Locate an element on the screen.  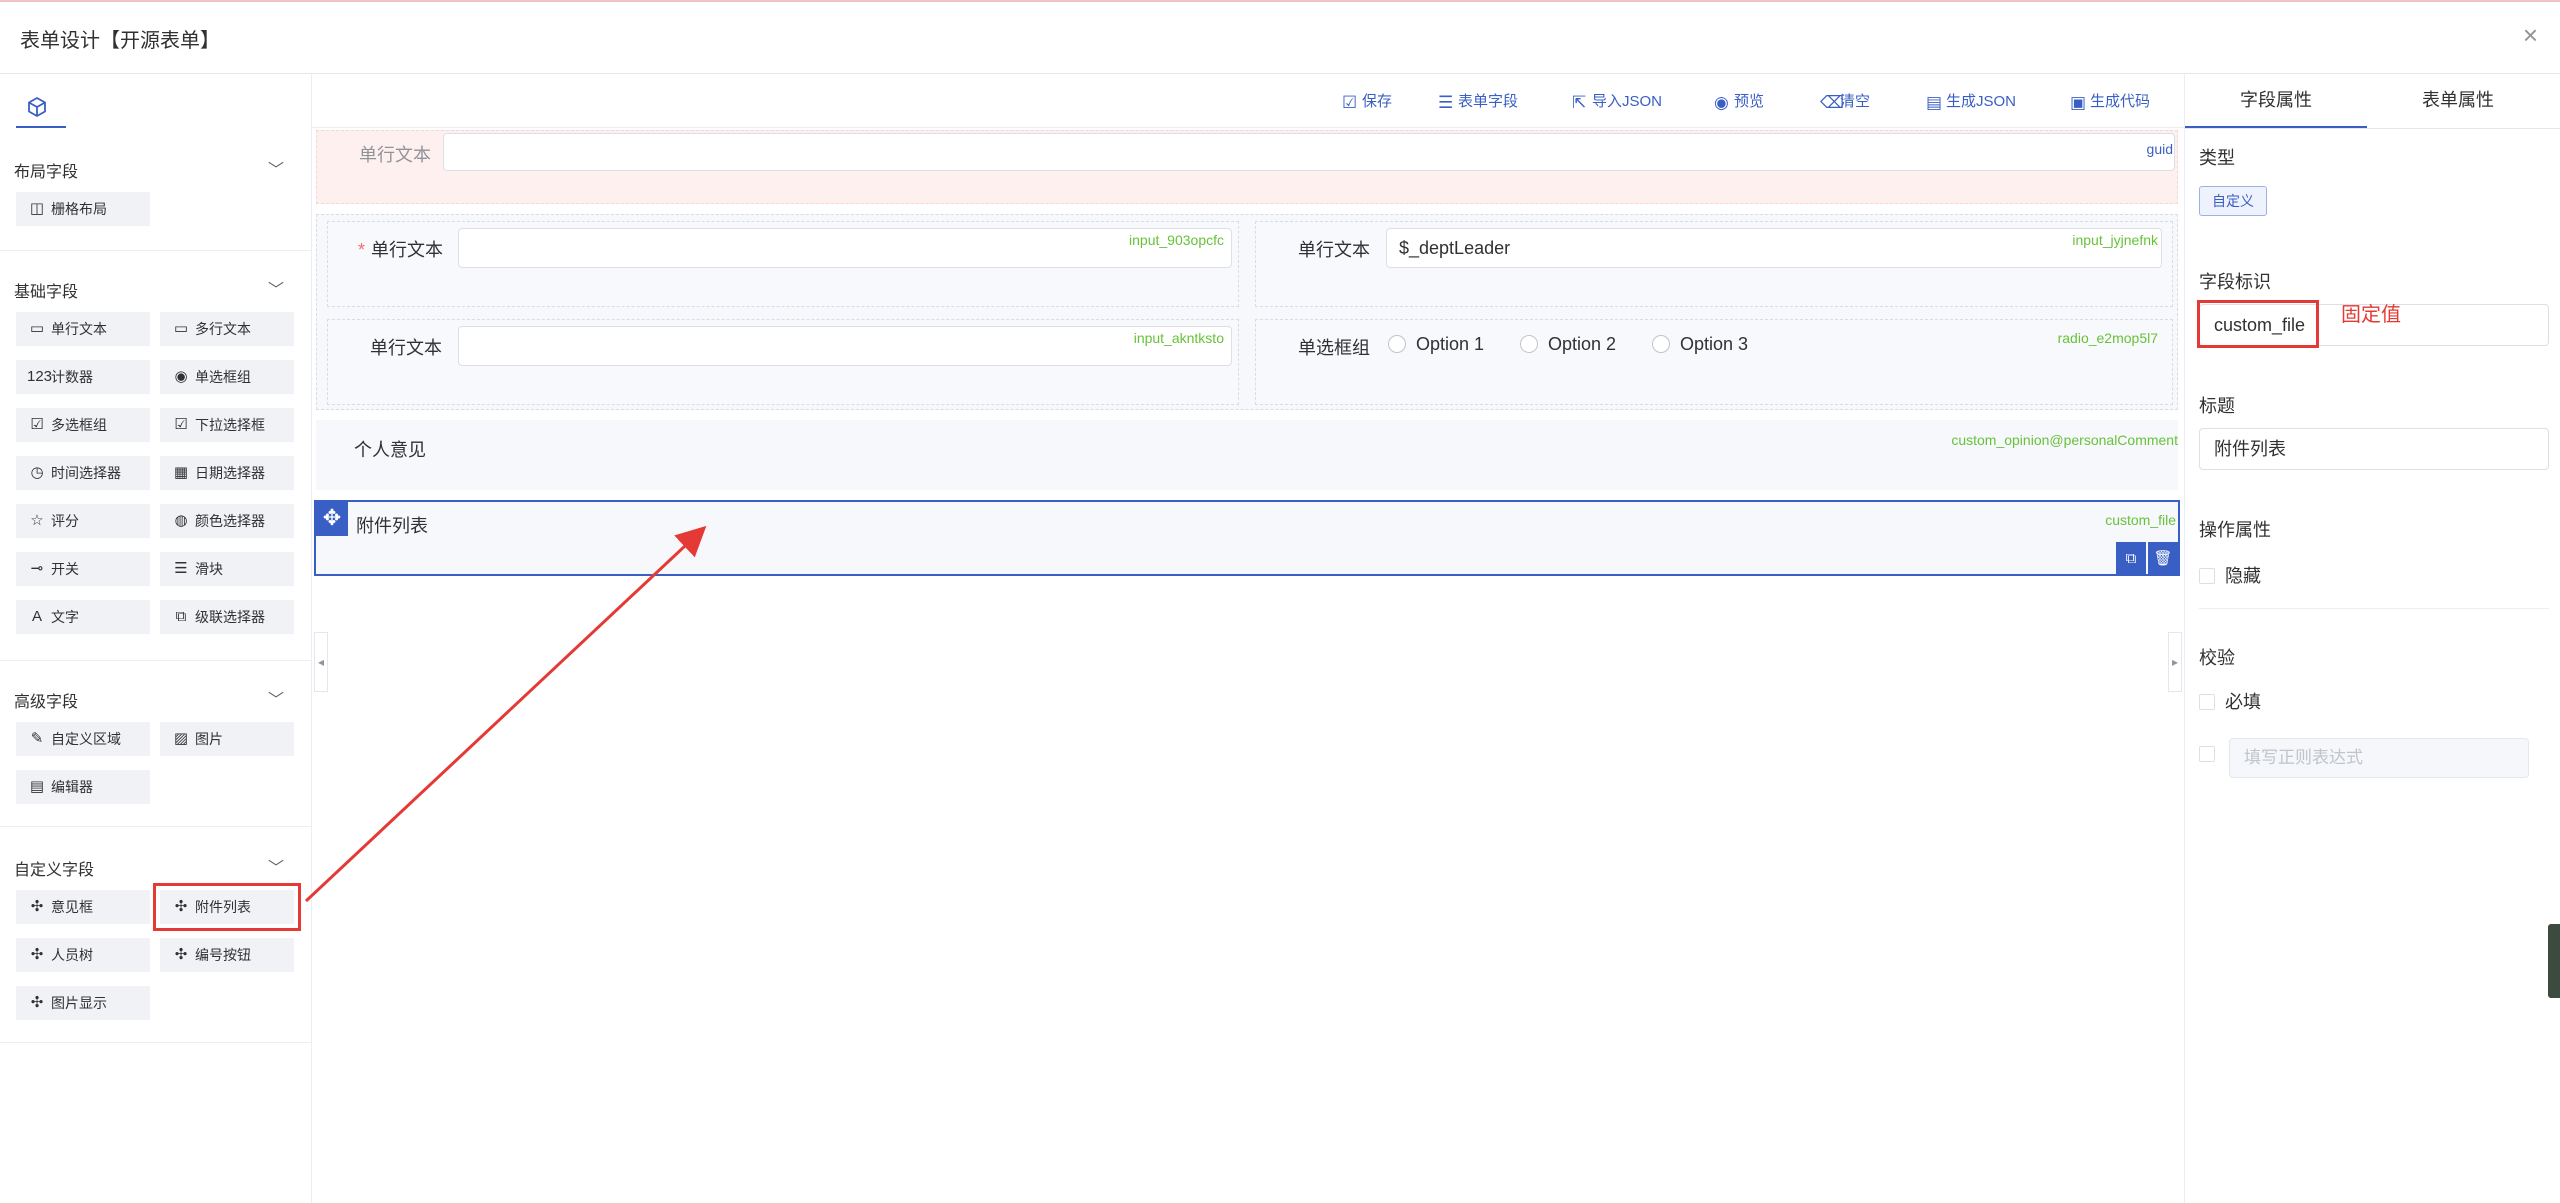
toolbar-button: ⇱ 导入JSON is located at coordinates (1617, 101).